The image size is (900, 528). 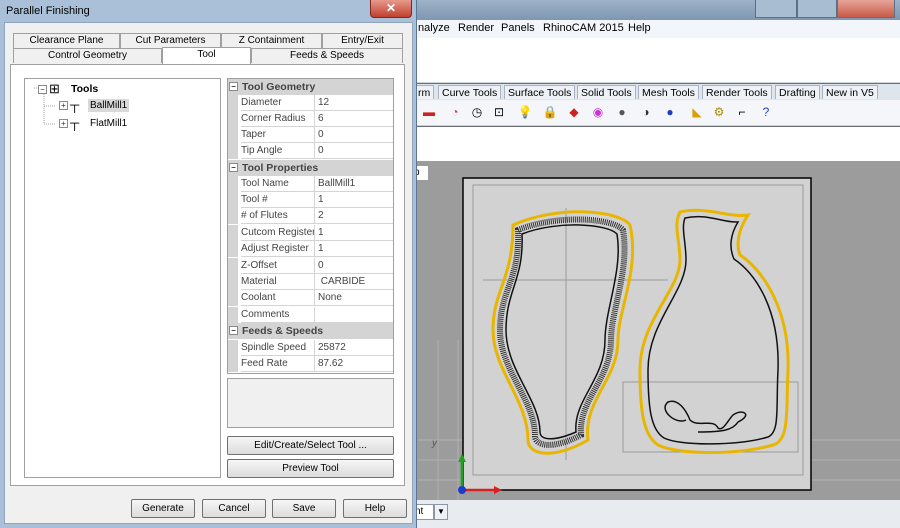 I want to click on property-value: 25872, so click(x=353, y=348).